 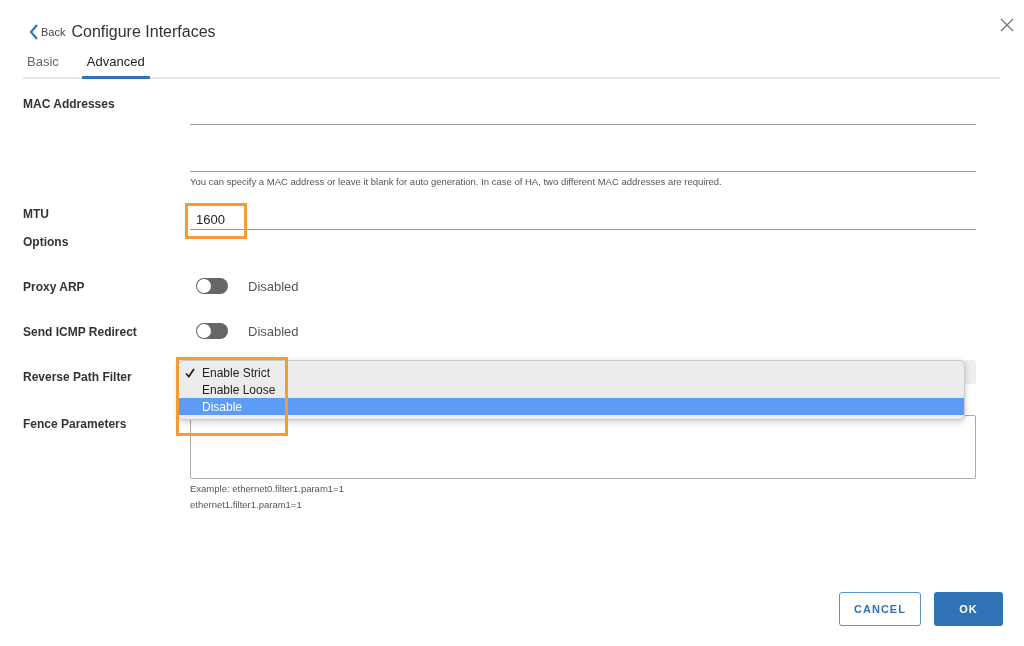 I want to click on chevron-left-icon, so click(x=34, y=32).